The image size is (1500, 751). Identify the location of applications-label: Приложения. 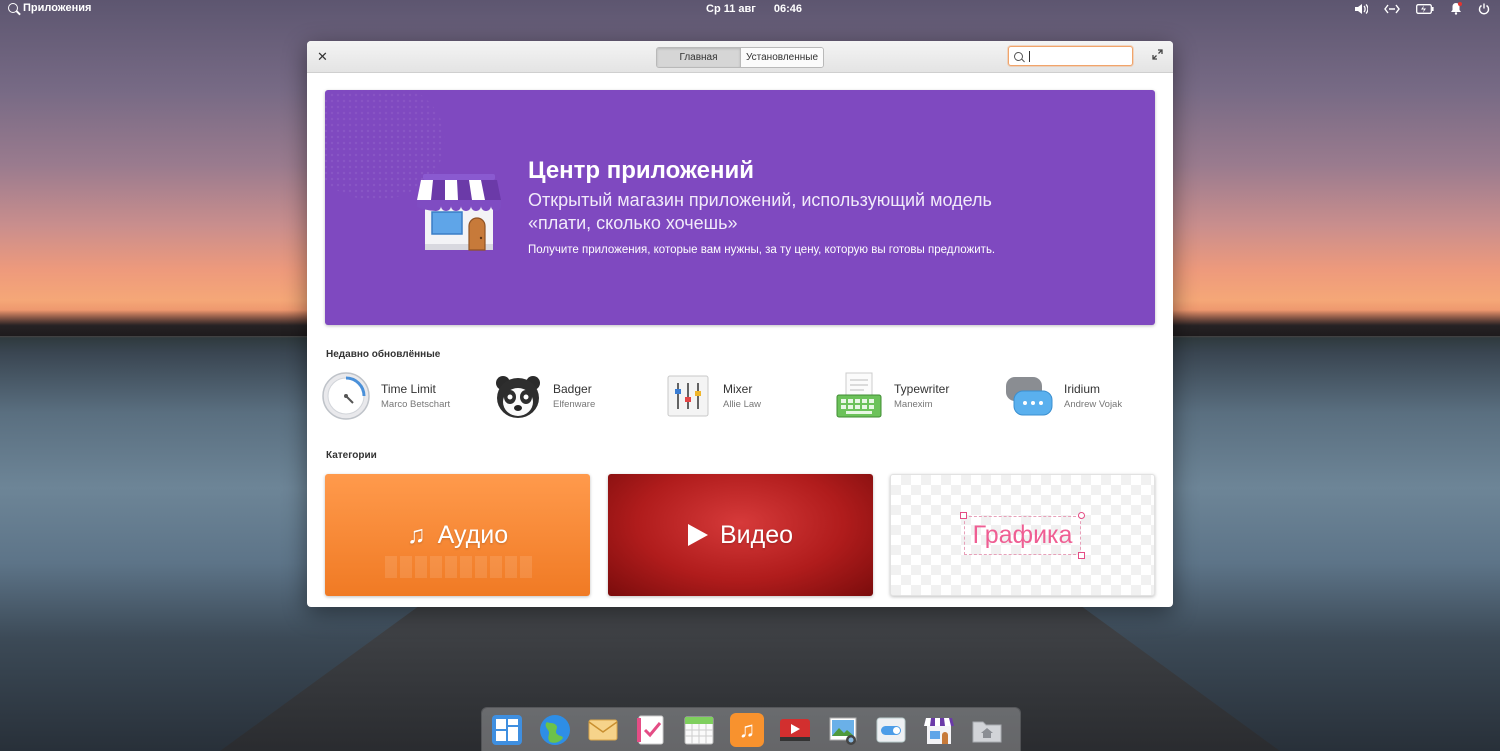
(57, 8).